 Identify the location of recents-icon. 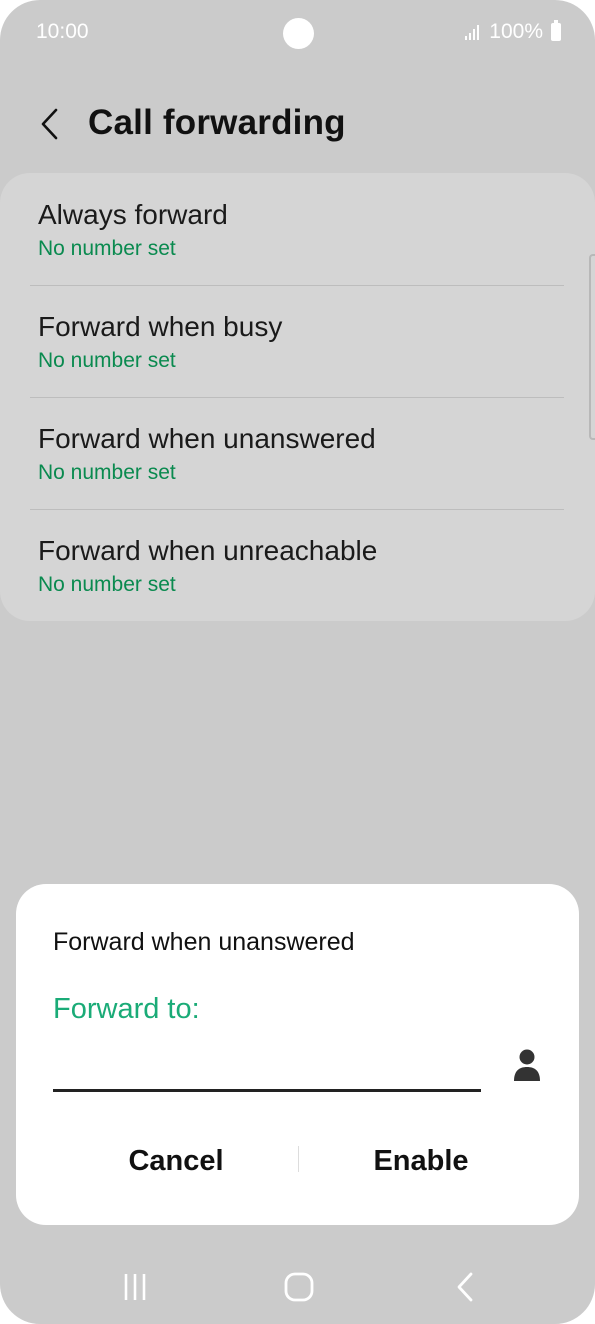
(135, 1287).